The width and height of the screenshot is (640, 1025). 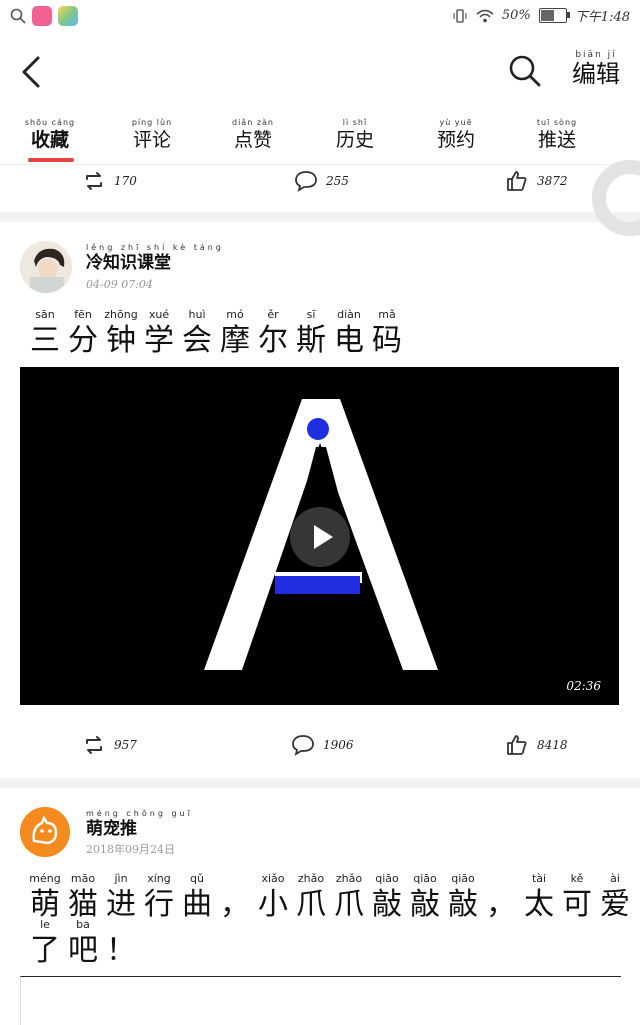 I want to click on title-char: qiāo 敲, so click(x=425, y=897).